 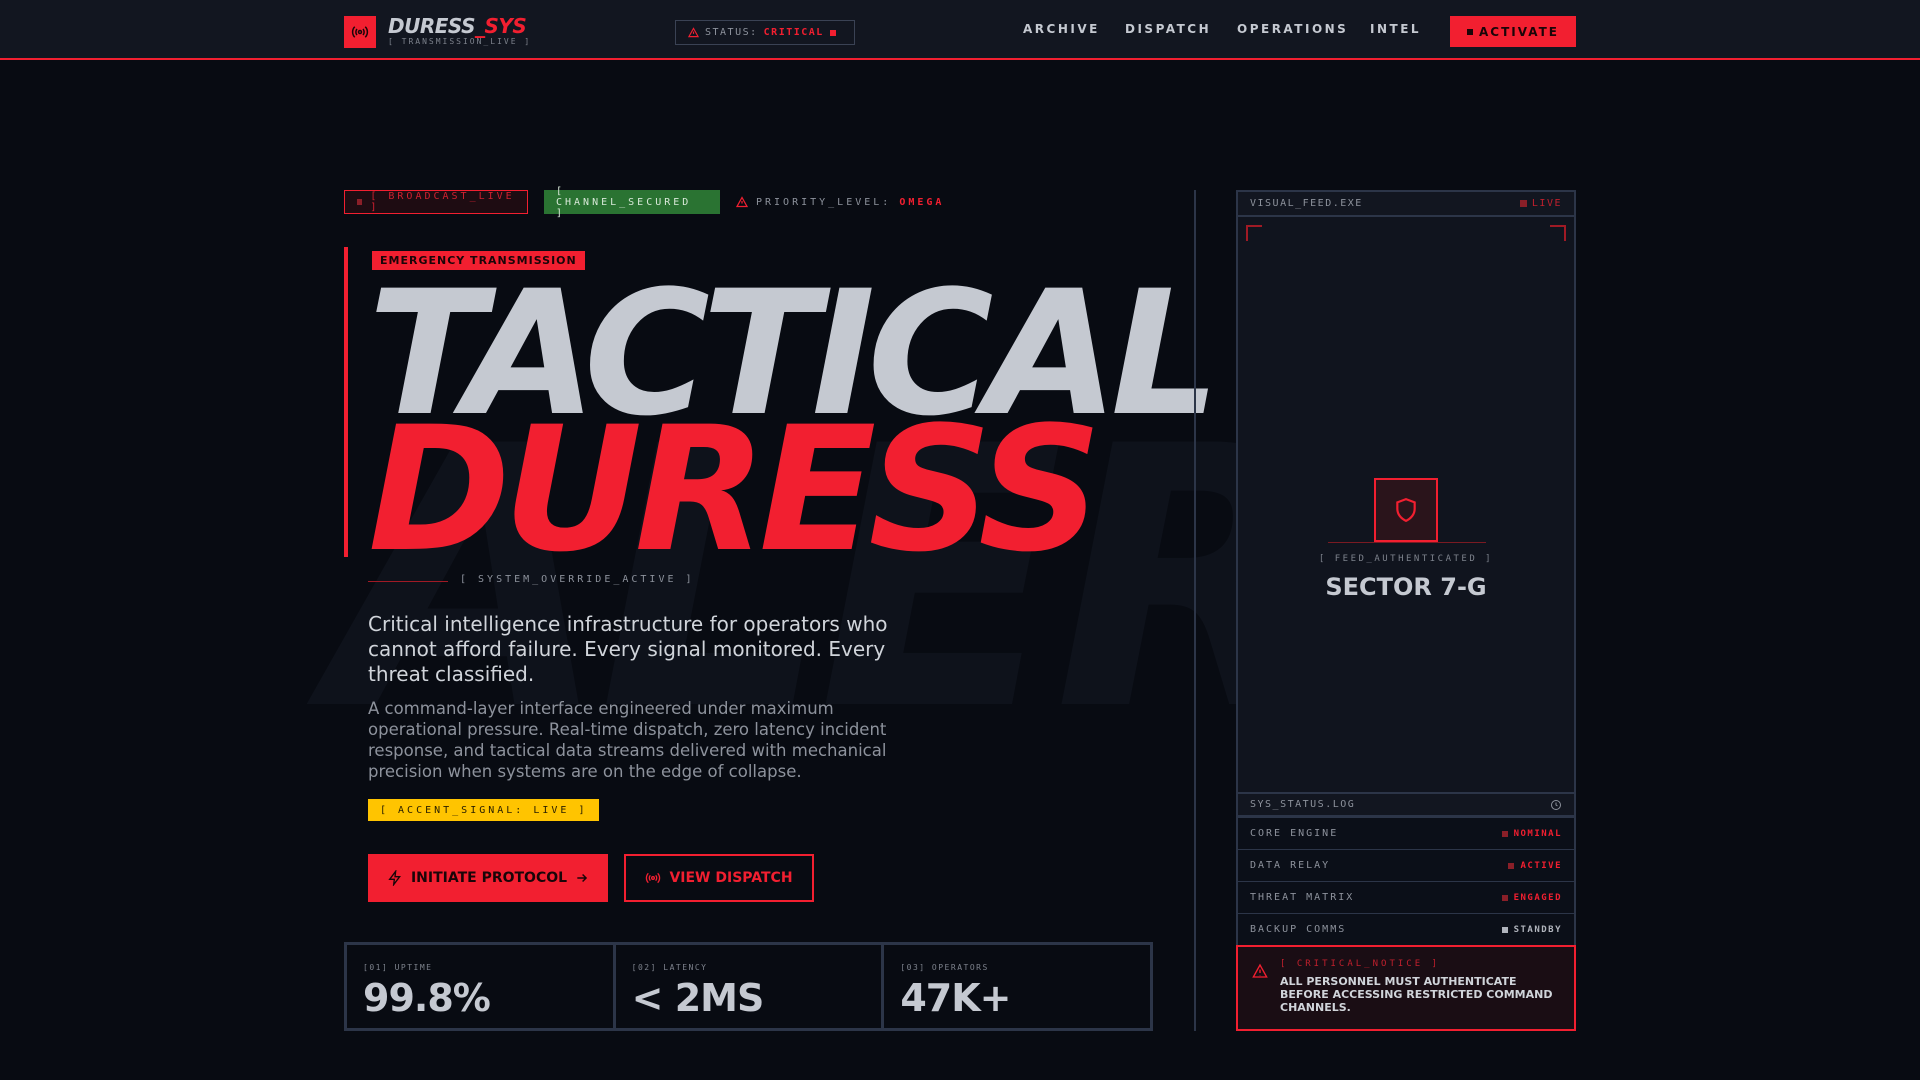 I want to click on status-log-header: SYS_STATUS.LOG, so click(x=1406, y=804).